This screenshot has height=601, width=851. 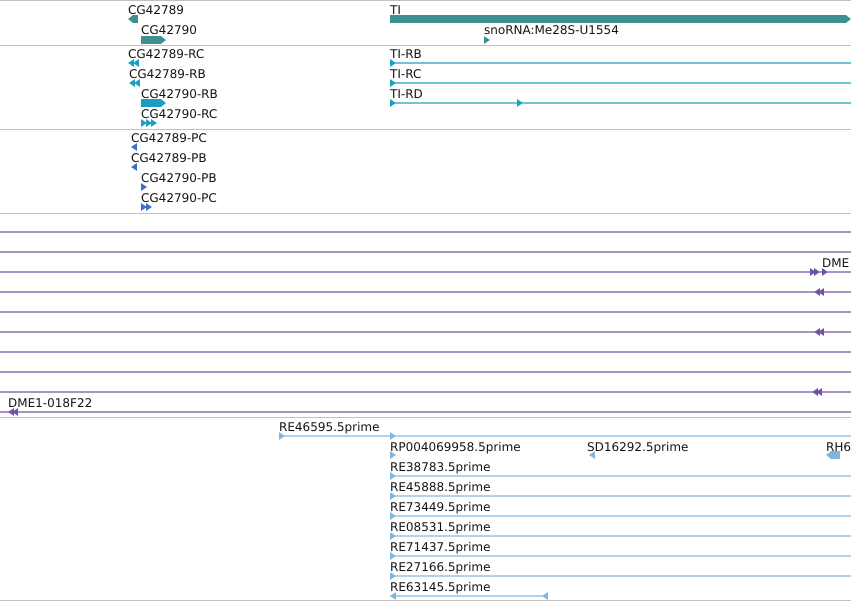 I want to click on feature-label: RE71437.5prime, so click(x=440, y=547).